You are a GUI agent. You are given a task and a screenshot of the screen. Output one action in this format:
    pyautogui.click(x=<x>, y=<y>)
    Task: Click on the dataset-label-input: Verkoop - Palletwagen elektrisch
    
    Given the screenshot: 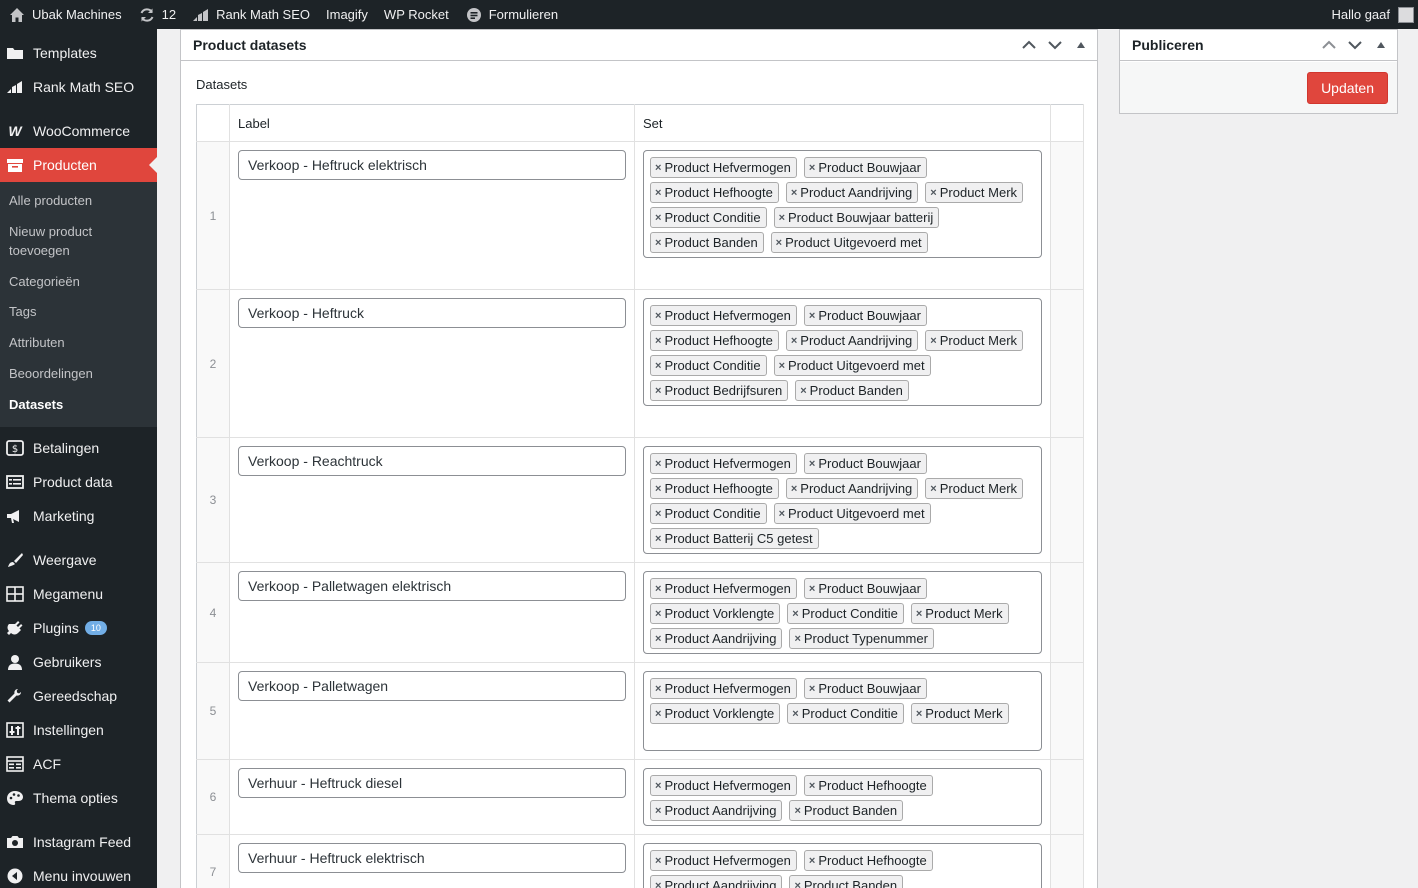 What is the action you would take?
    pyautogui.click(x=432, y=586)
    